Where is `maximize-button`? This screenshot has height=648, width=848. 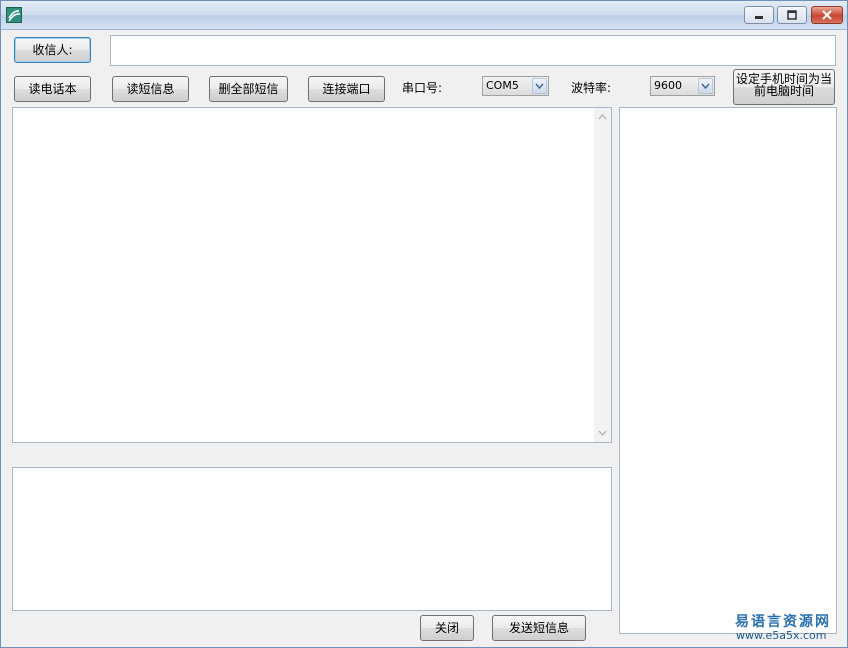 maximize-button is located at coordinates (792, 15).